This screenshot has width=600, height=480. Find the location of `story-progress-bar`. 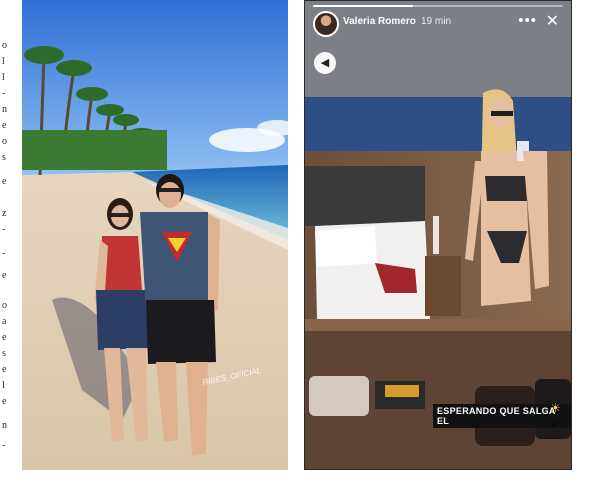

story-progress-bar is located at coordinates (438, 6).